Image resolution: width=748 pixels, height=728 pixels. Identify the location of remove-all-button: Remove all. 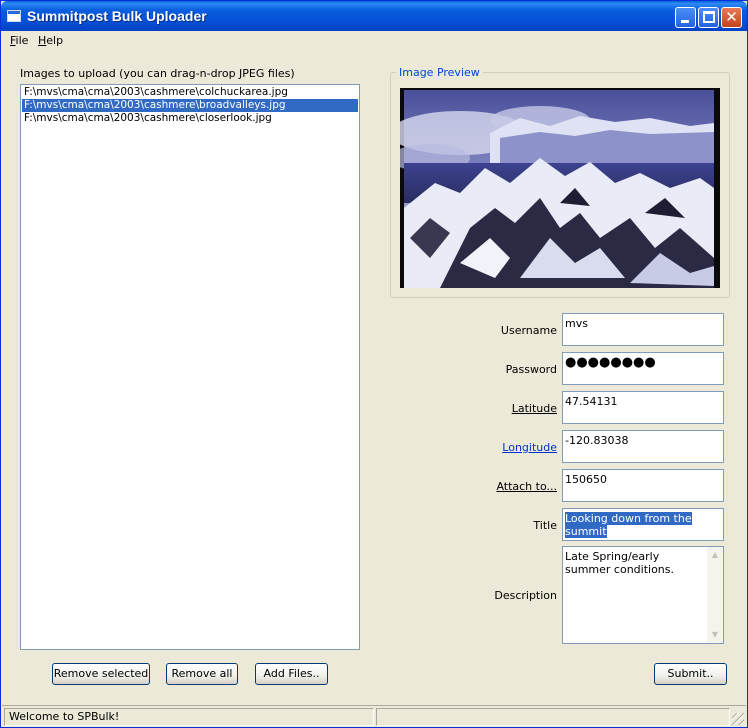
(202, 674).